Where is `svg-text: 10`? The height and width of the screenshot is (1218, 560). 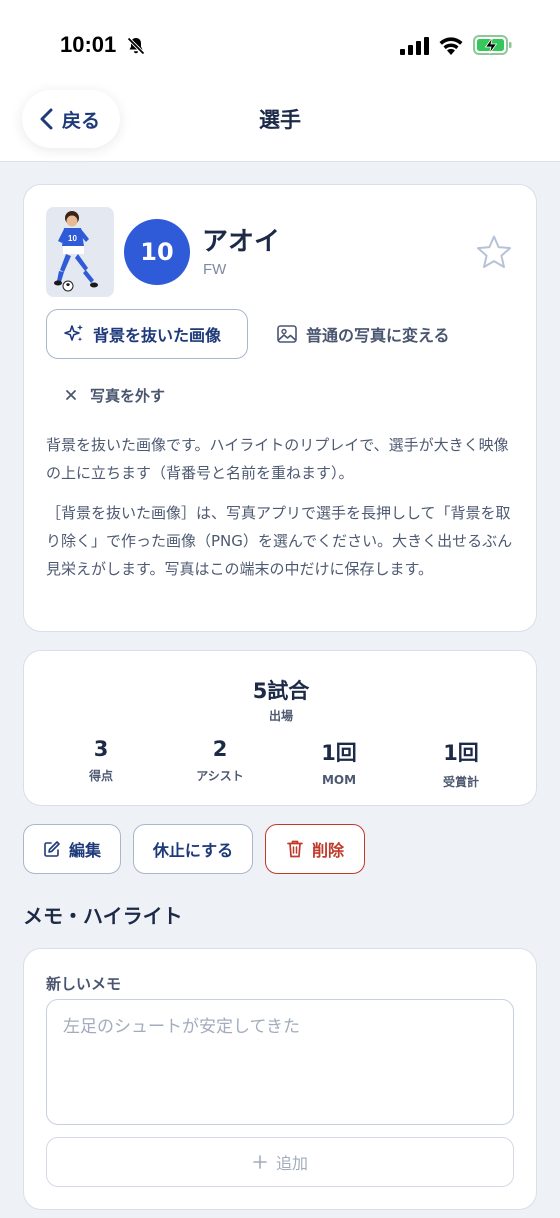
svg-text: 10 is located at coordinates (72, 238).